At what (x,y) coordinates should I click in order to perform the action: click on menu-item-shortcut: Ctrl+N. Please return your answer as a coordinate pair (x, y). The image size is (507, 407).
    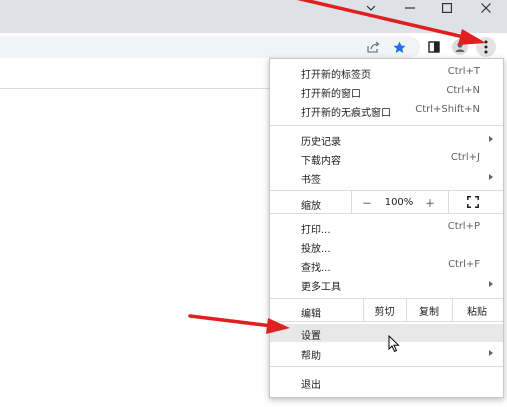
    Looking at the image, I should click on (463, 90).